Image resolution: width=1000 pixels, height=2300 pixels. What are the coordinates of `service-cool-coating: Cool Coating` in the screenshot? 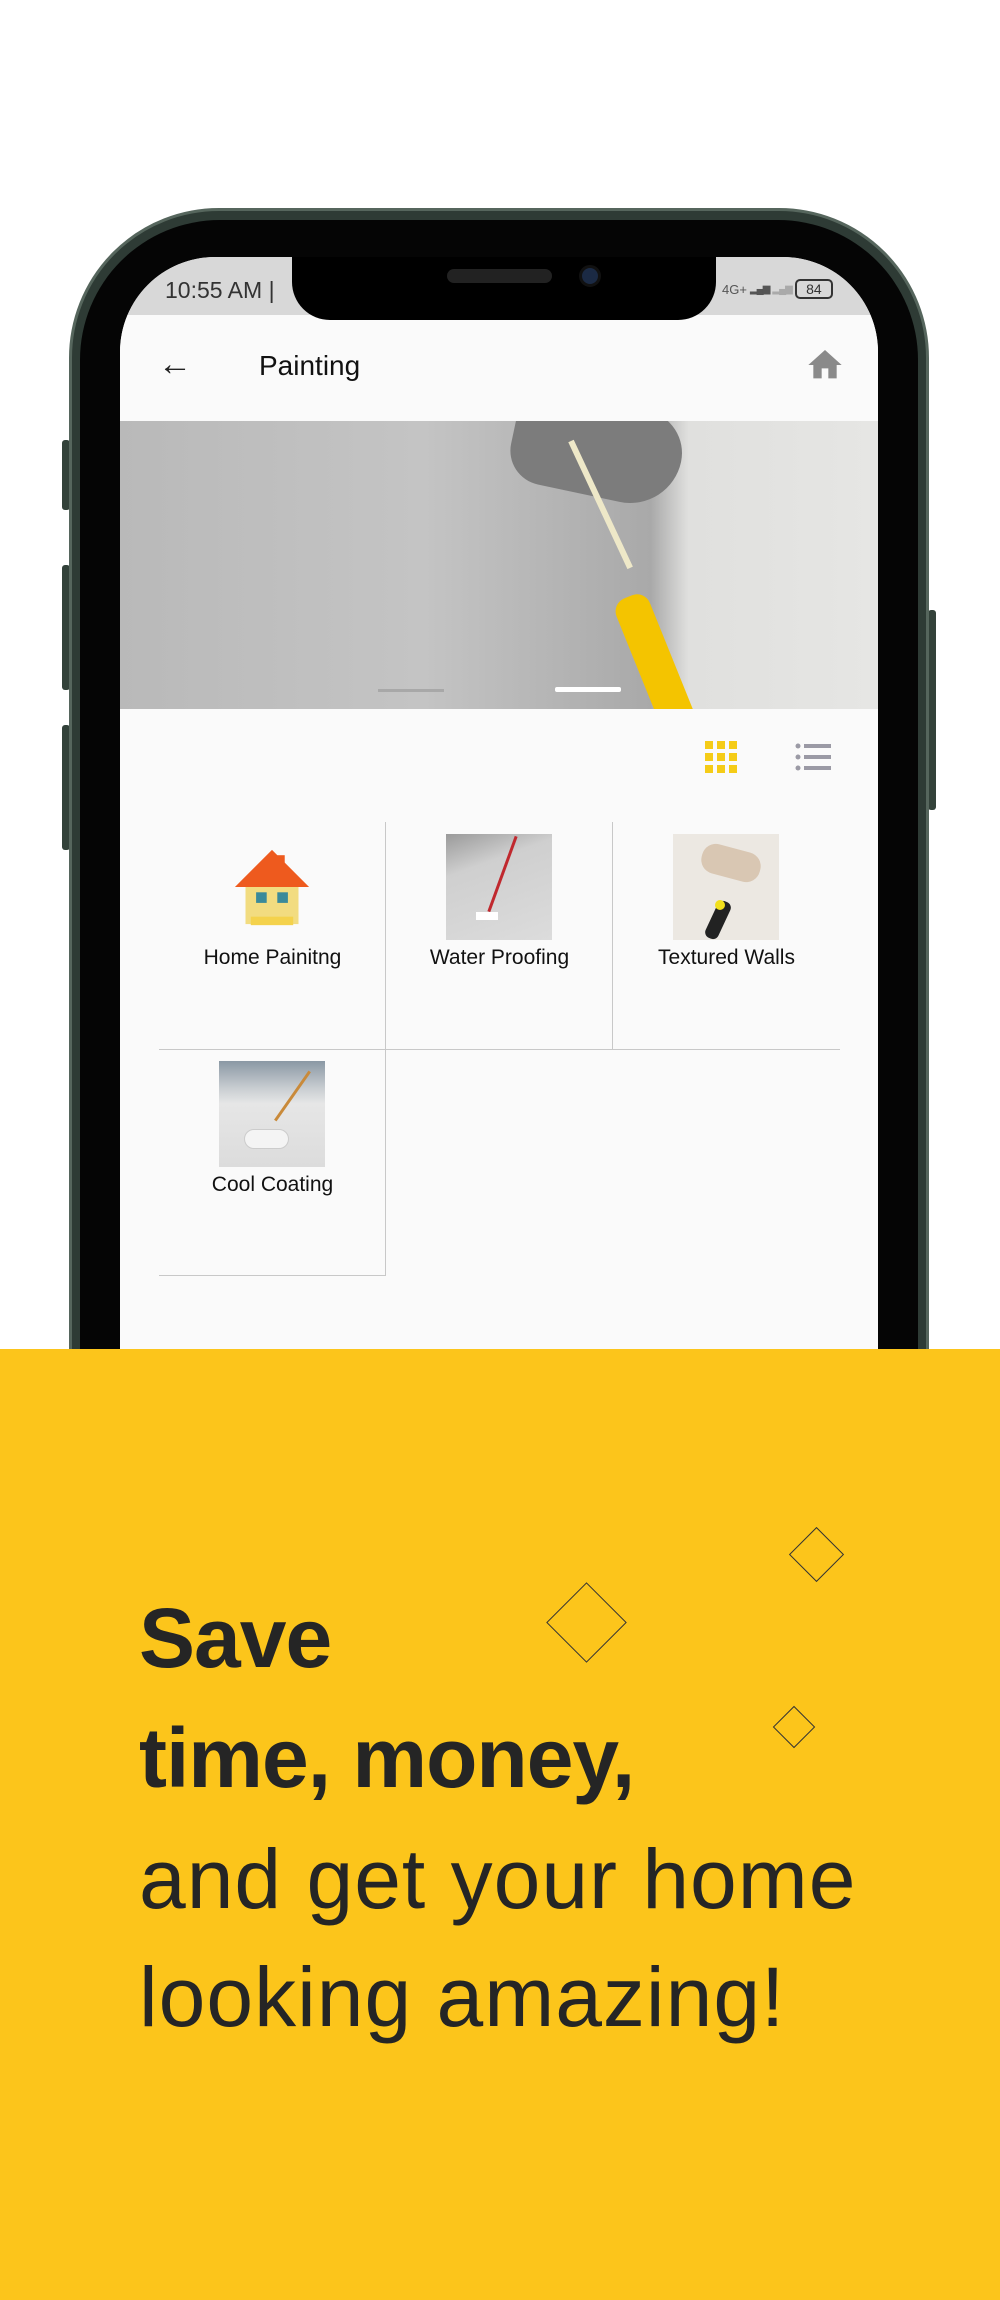 It's located at (272, 1162).